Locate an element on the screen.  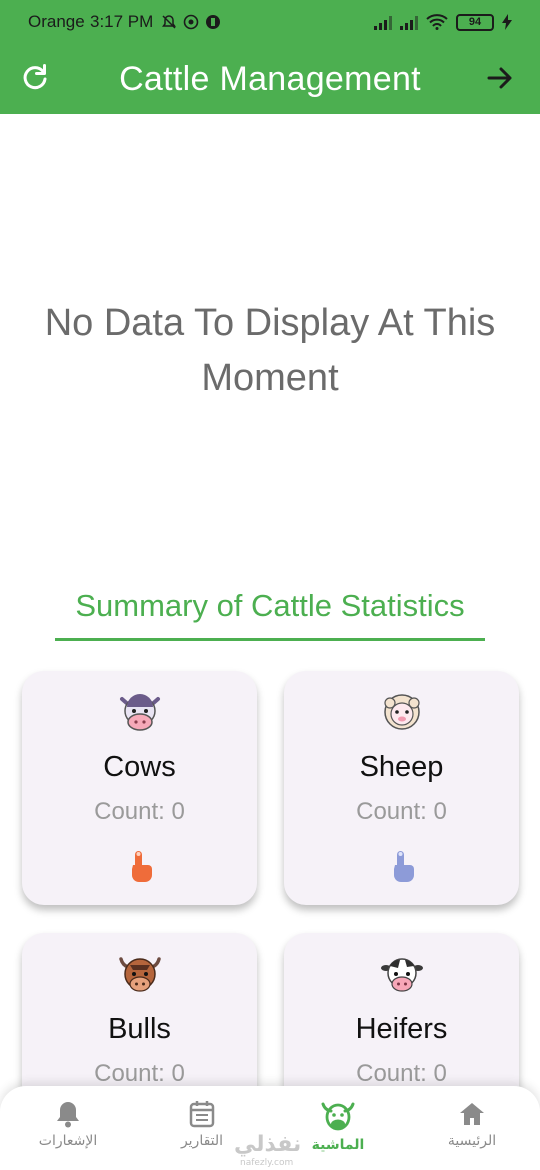
nav-item-notifications: الإشعارات is located at coordinates (68, 1124).